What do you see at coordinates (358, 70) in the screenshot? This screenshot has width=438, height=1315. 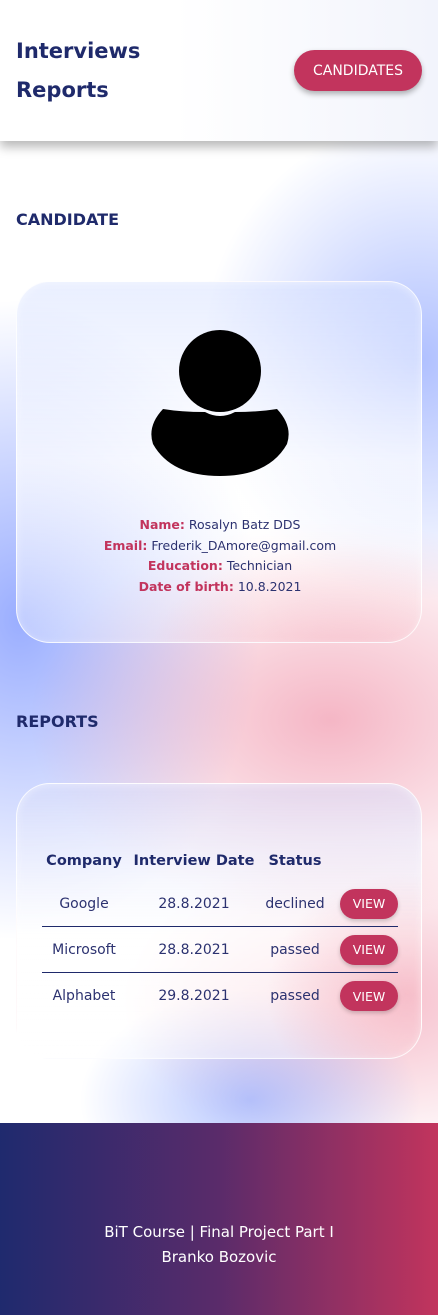 I see `candidates-nav-button: CANDIDATES` at bounding box center [358, 70].